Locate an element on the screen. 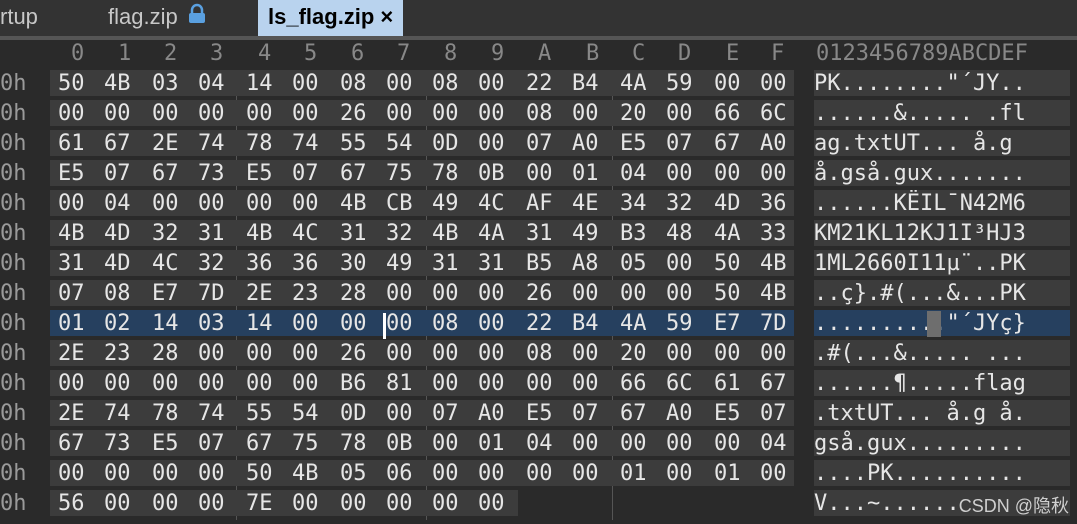 The height and width of the screenshot is (524, 1077). hex-byte: 23 is located at coordinates (117, 353).